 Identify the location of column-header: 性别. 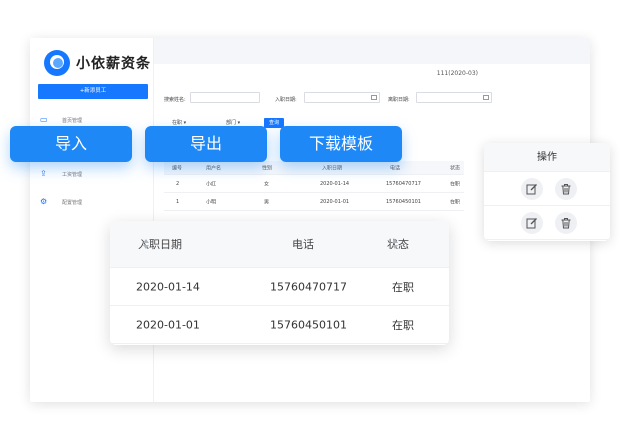
(267, 168).